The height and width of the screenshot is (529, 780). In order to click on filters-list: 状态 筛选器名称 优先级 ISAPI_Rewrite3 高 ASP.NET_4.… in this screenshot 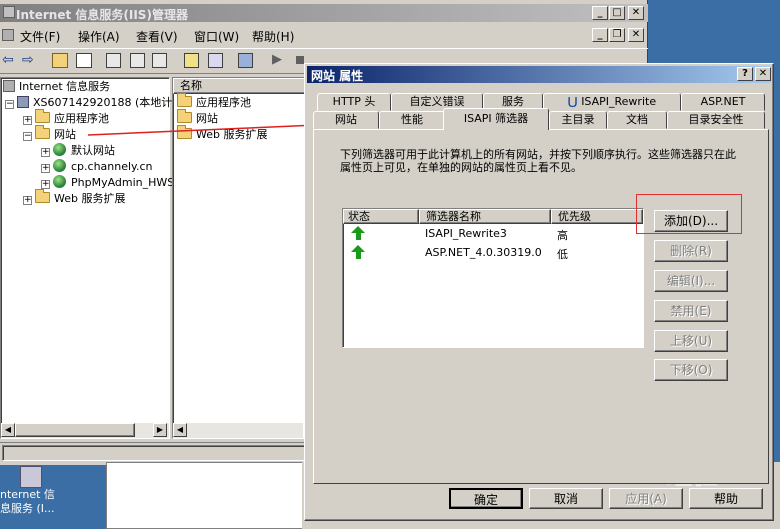, I will do `click(493, 278)`.